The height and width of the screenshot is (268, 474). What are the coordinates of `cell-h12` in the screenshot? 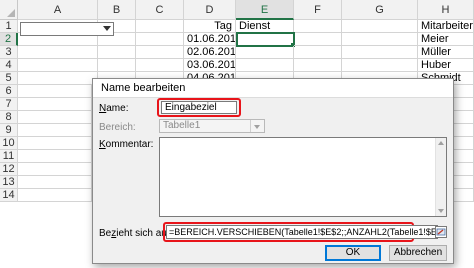 It's located at (464, 169).